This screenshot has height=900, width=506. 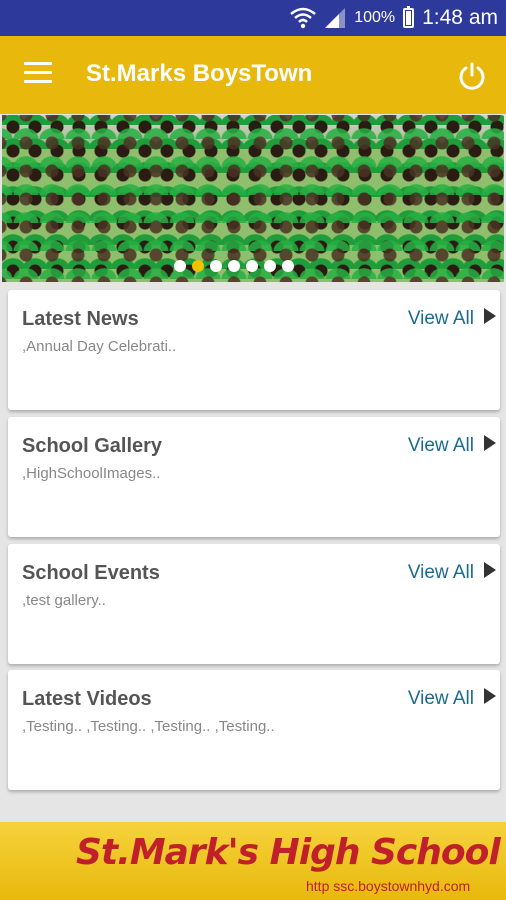 I want to click on school-name-logo: St.Mark's High School, so click(x=288, y=852).